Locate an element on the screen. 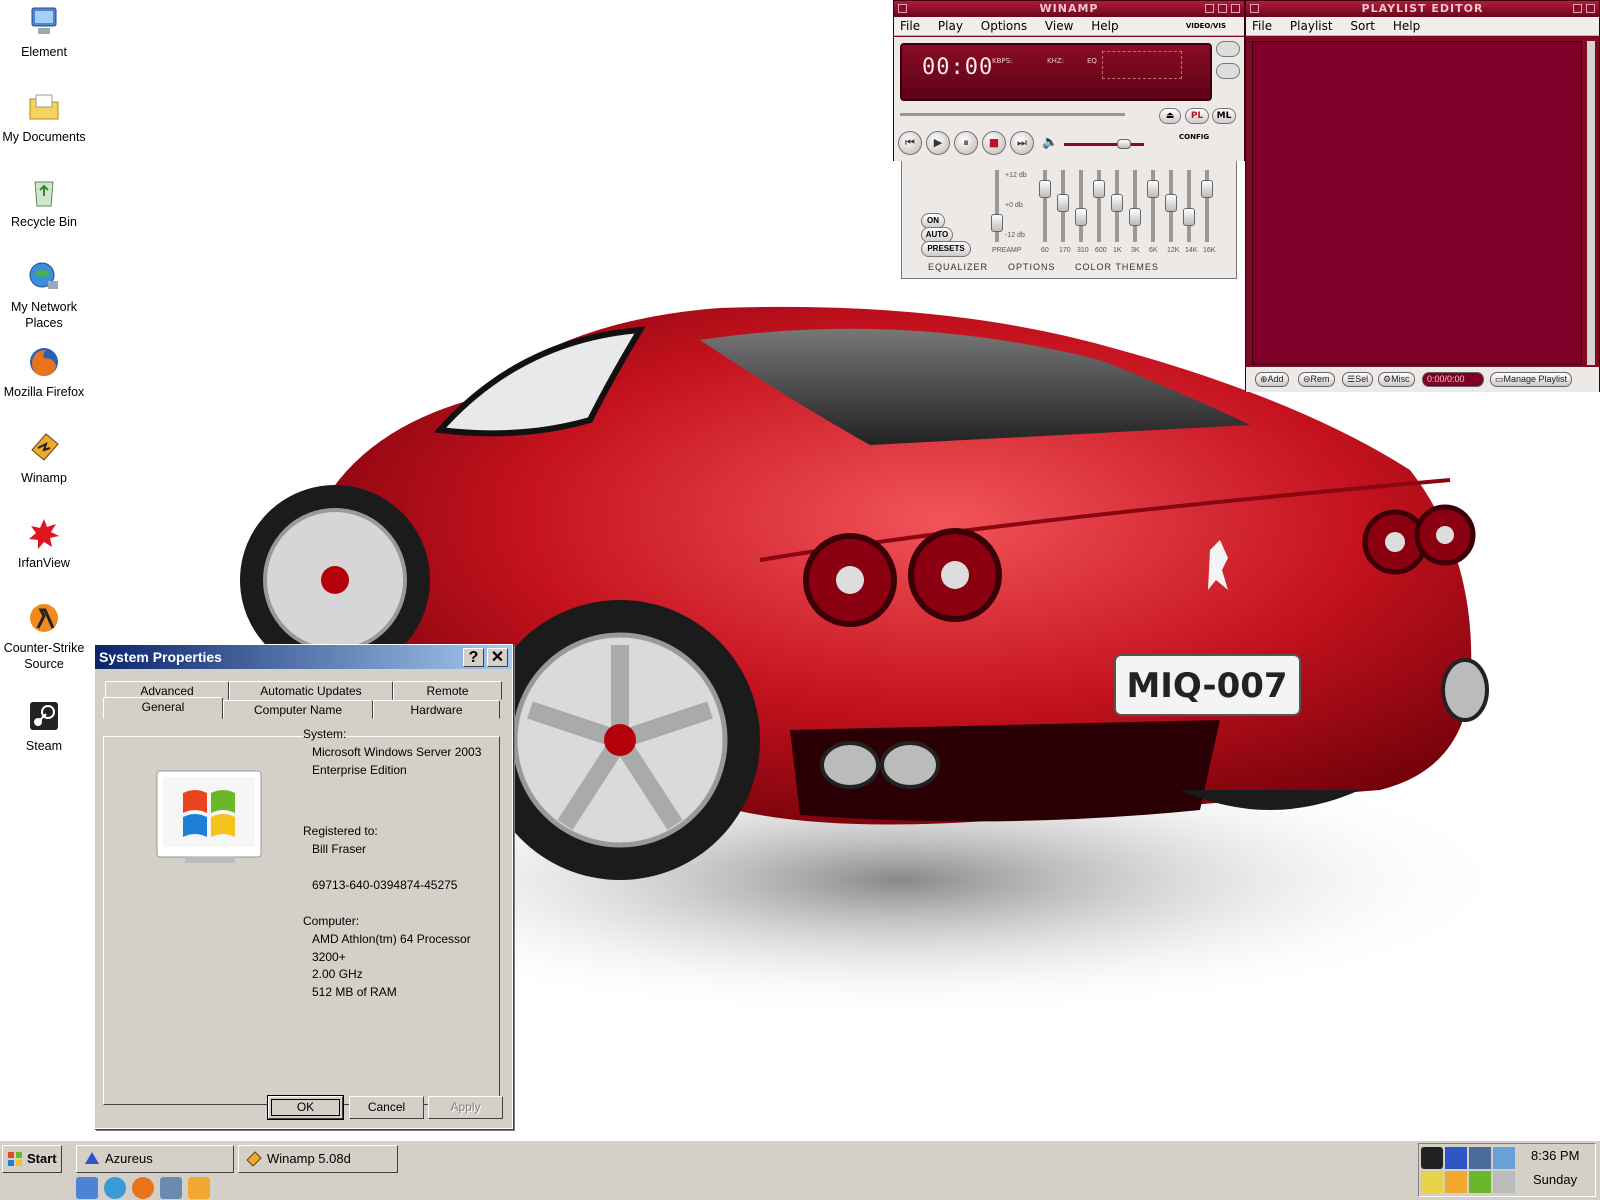 The height and width of the screenshot is (1200, 1600). volume-knob is located at coordinates (1124, 144).